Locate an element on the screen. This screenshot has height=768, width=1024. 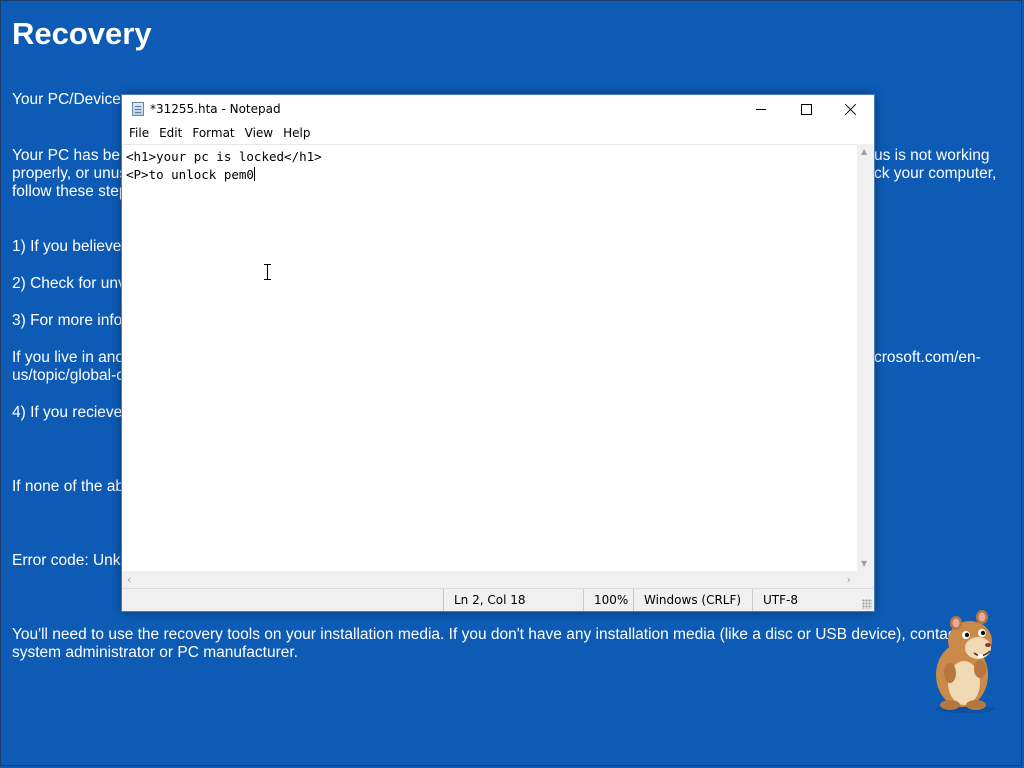
maximize-button is located at coordinates (806, 109).